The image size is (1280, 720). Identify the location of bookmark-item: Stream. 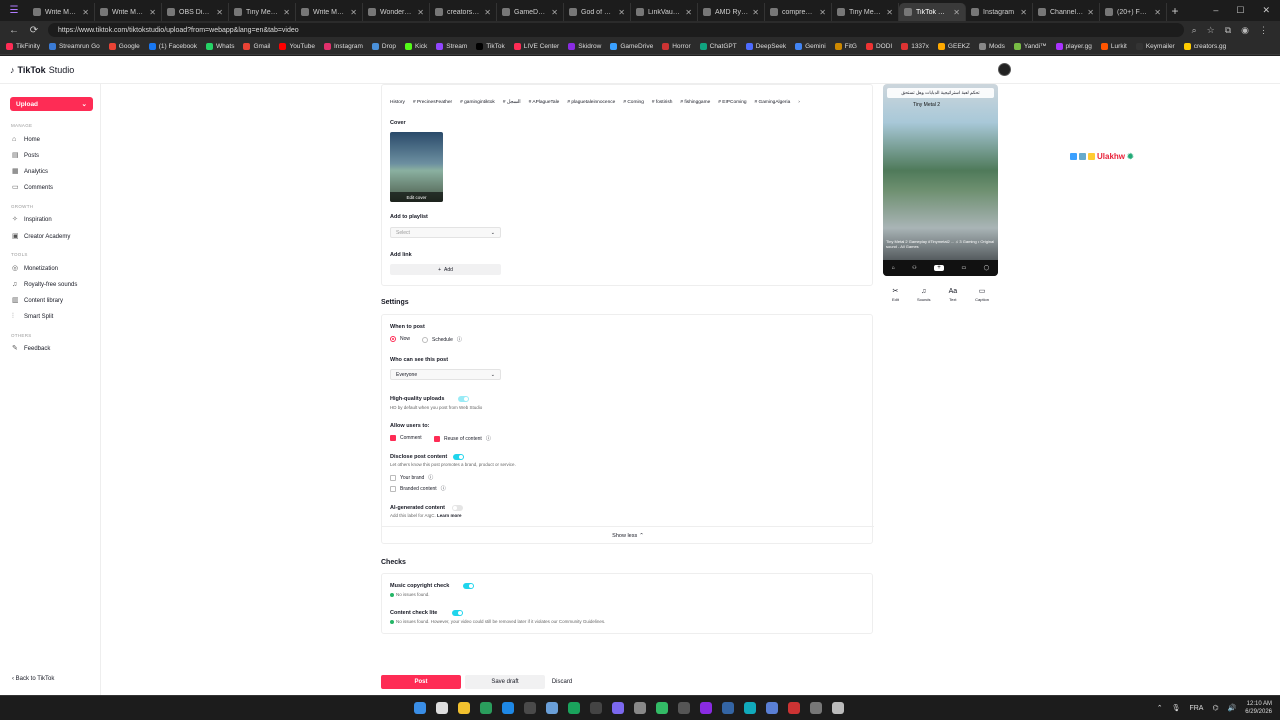
(451, 46).